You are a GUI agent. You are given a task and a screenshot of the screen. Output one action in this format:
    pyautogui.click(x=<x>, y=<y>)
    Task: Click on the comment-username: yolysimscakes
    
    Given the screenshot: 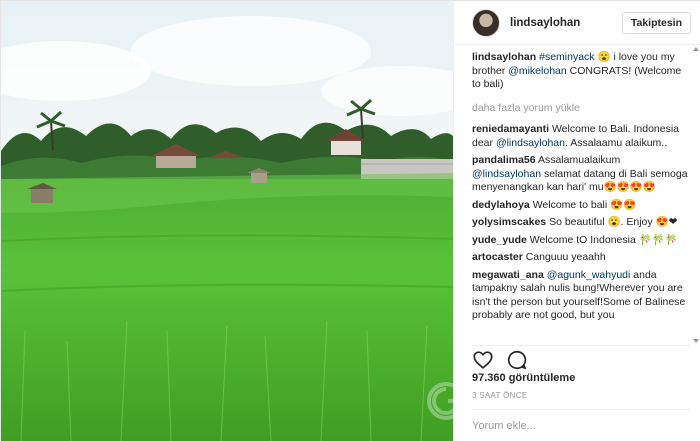 What is the action you would take?
    pyautogui.click(x=509, y=222)
    